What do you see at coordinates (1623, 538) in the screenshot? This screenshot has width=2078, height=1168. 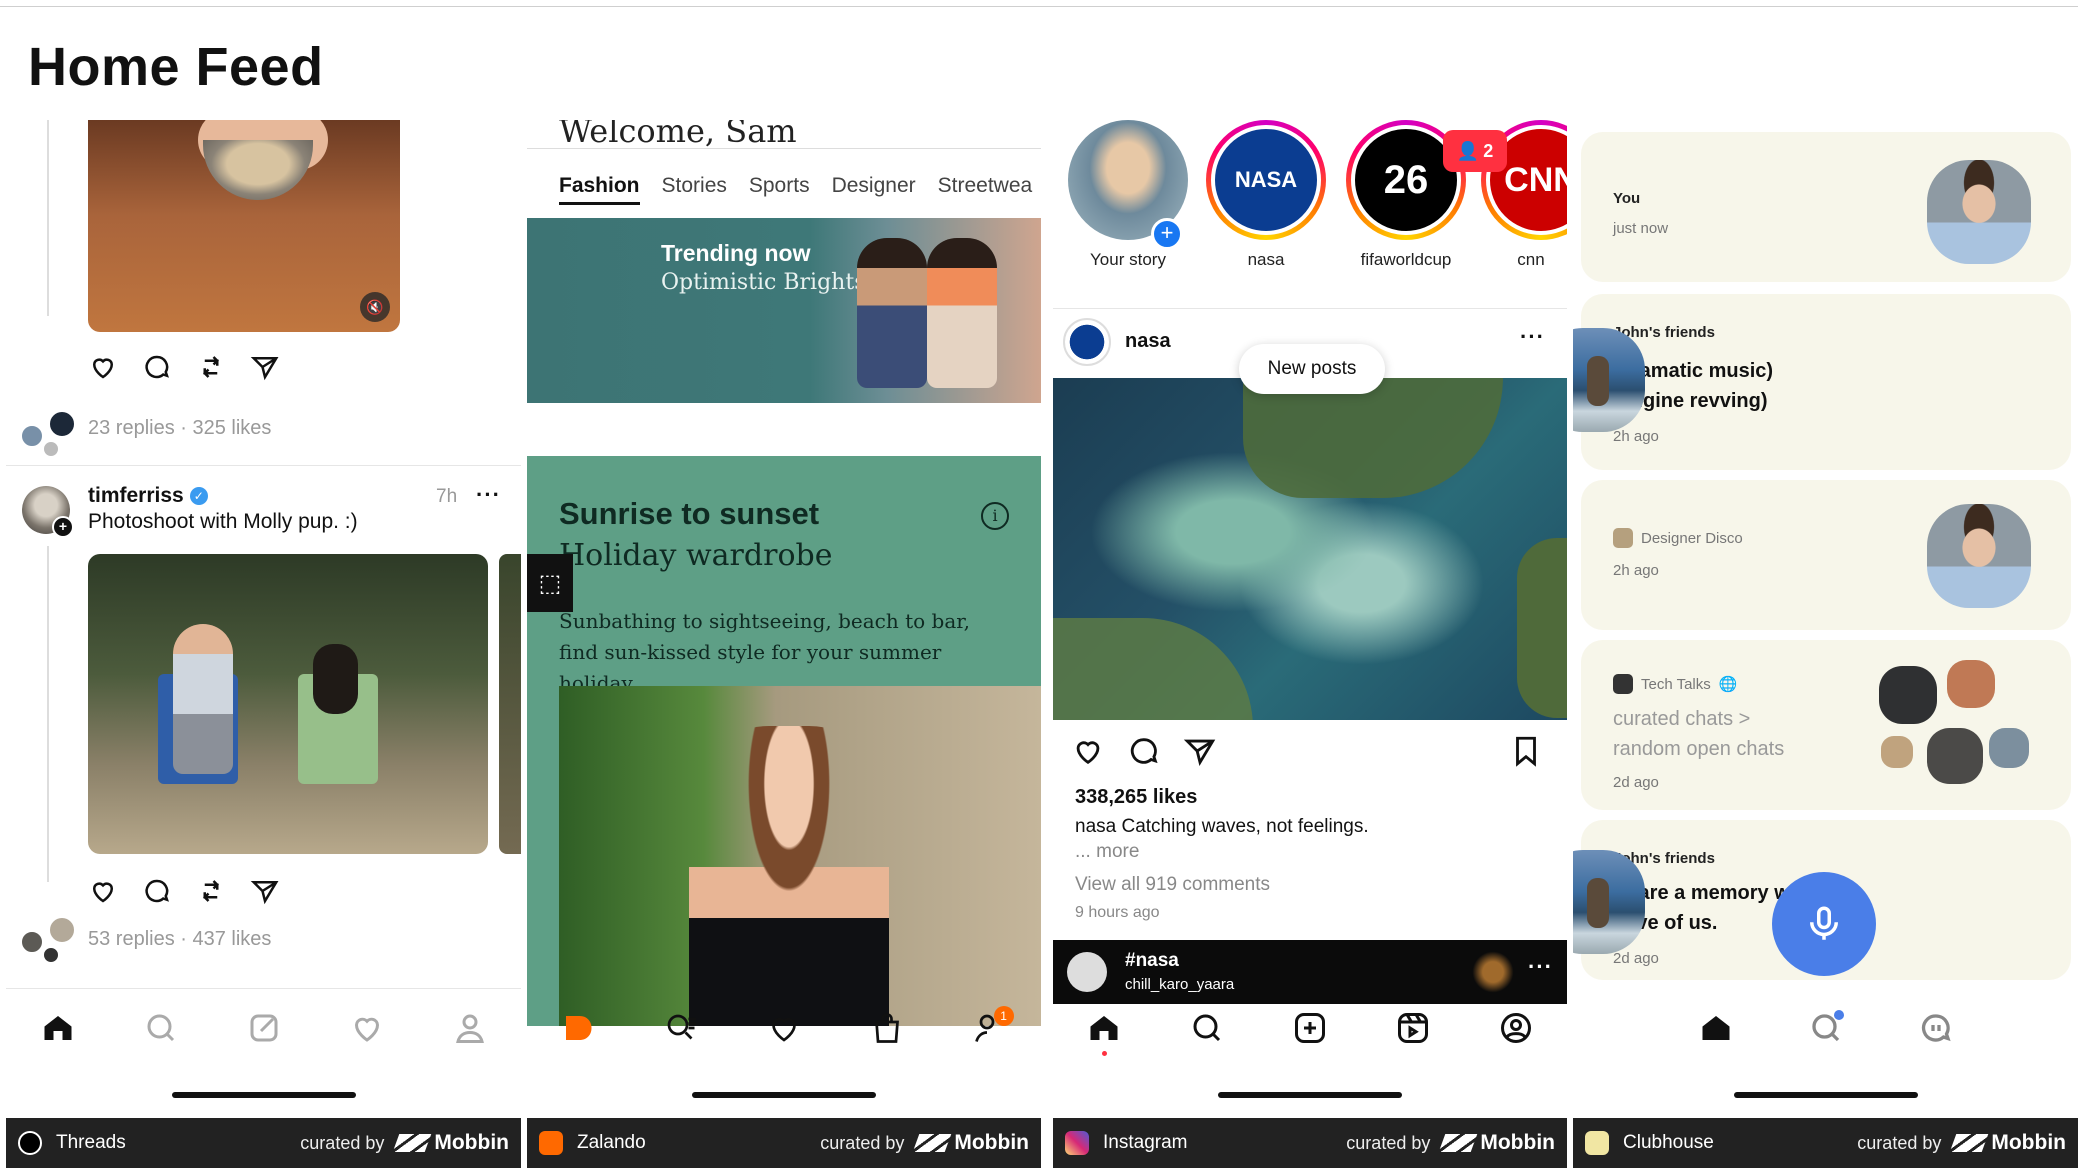 I see `club-icon` at bounding box center [1623, 538].